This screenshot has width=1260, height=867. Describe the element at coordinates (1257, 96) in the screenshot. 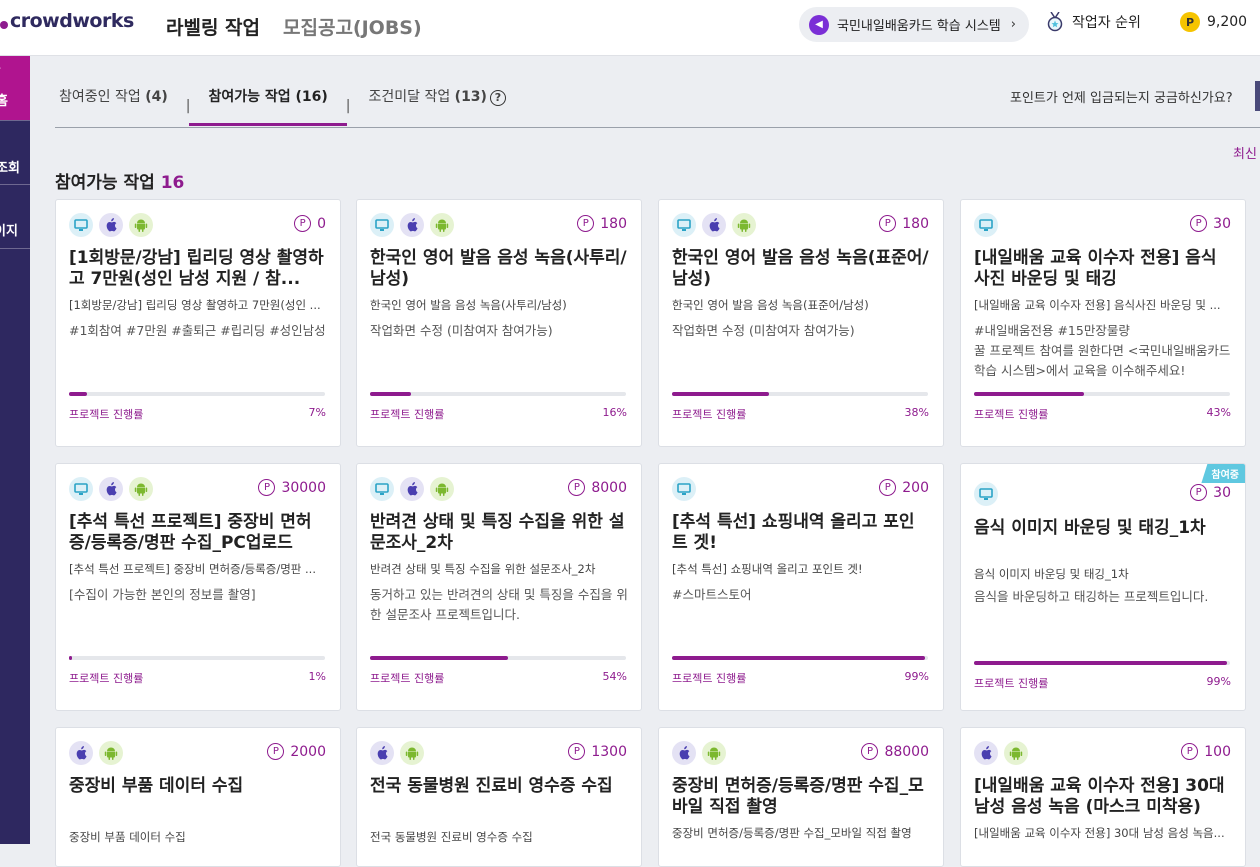

I see `faq-button` at that location.